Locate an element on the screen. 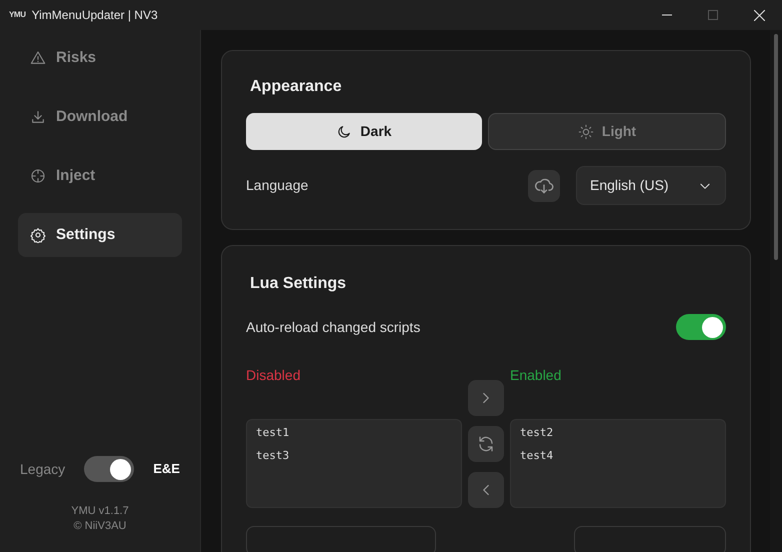  theme-button: Light is located at coordinates (607, 131).